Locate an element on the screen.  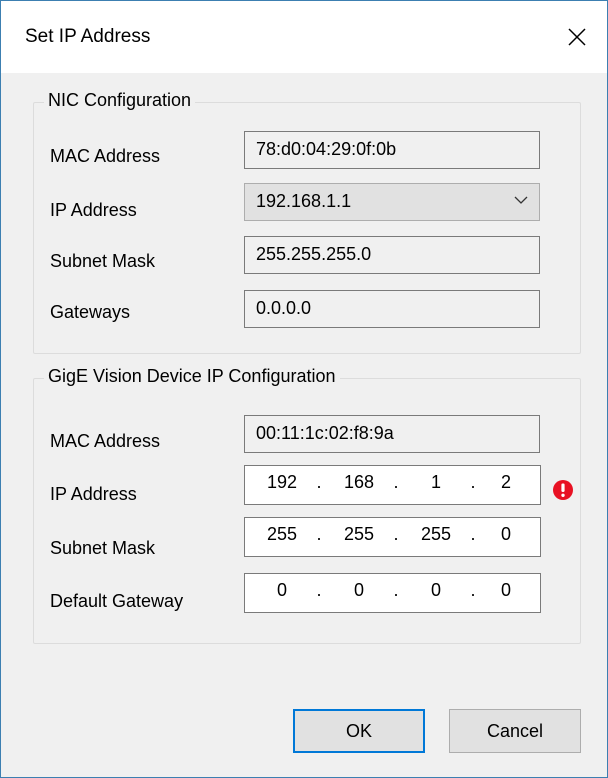
chevron-down-icon is located at coordinates (521, 200).